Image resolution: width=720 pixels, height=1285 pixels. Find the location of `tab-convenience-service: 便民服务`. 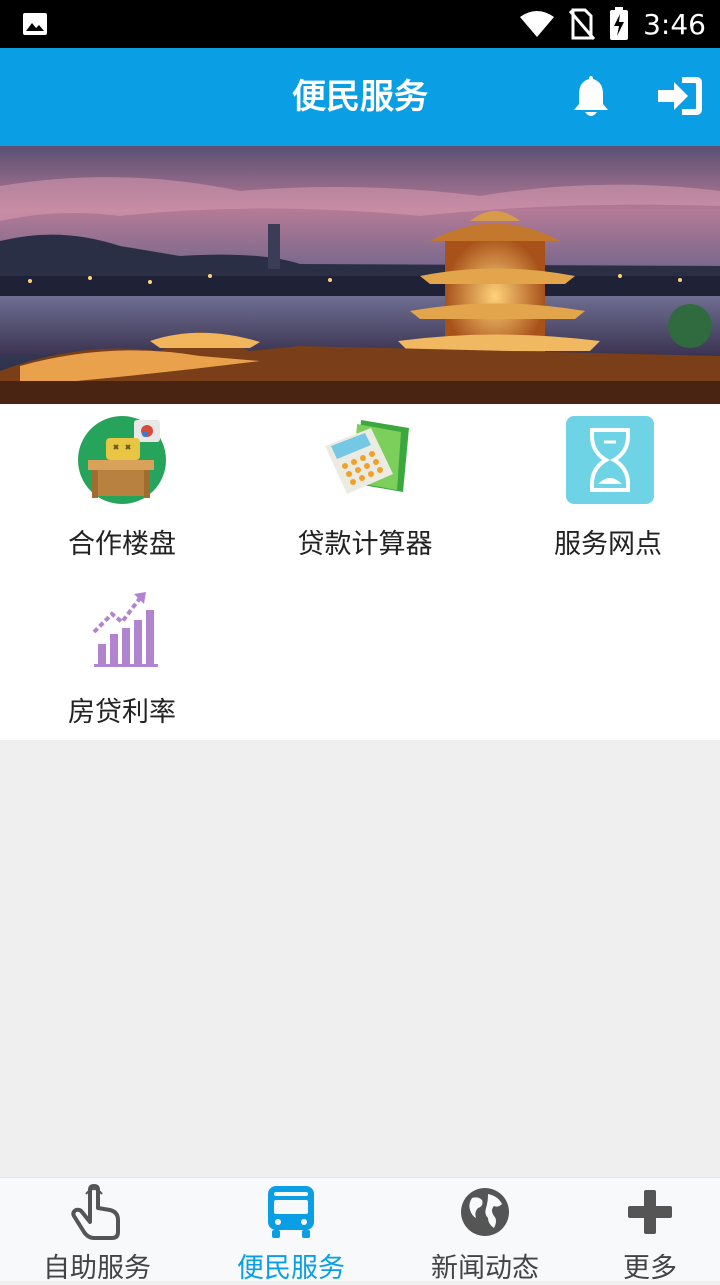

tab-convenience-service: 便民服务 is located at coordinates (291, 1231).